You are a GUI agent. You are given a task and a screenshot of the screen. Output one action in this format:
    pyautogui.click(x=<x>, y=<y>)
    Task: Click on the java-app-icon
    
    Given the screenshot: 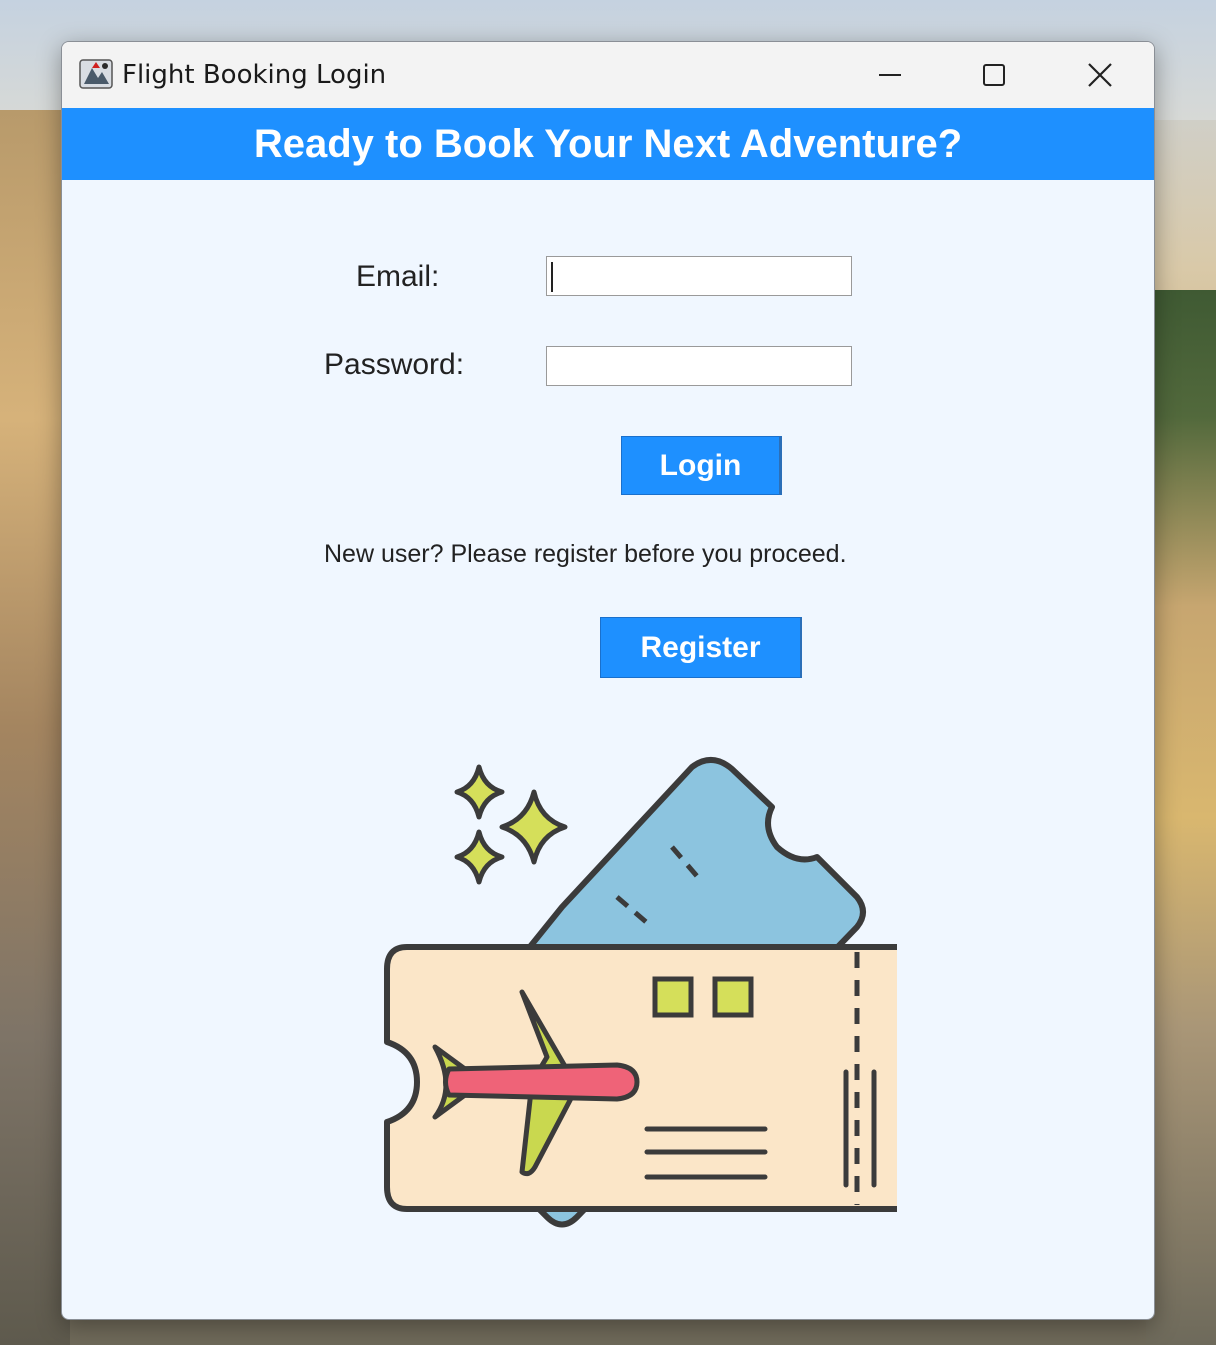 What is the action you would take?
    pyautogui.click(x=96, y=74)
    